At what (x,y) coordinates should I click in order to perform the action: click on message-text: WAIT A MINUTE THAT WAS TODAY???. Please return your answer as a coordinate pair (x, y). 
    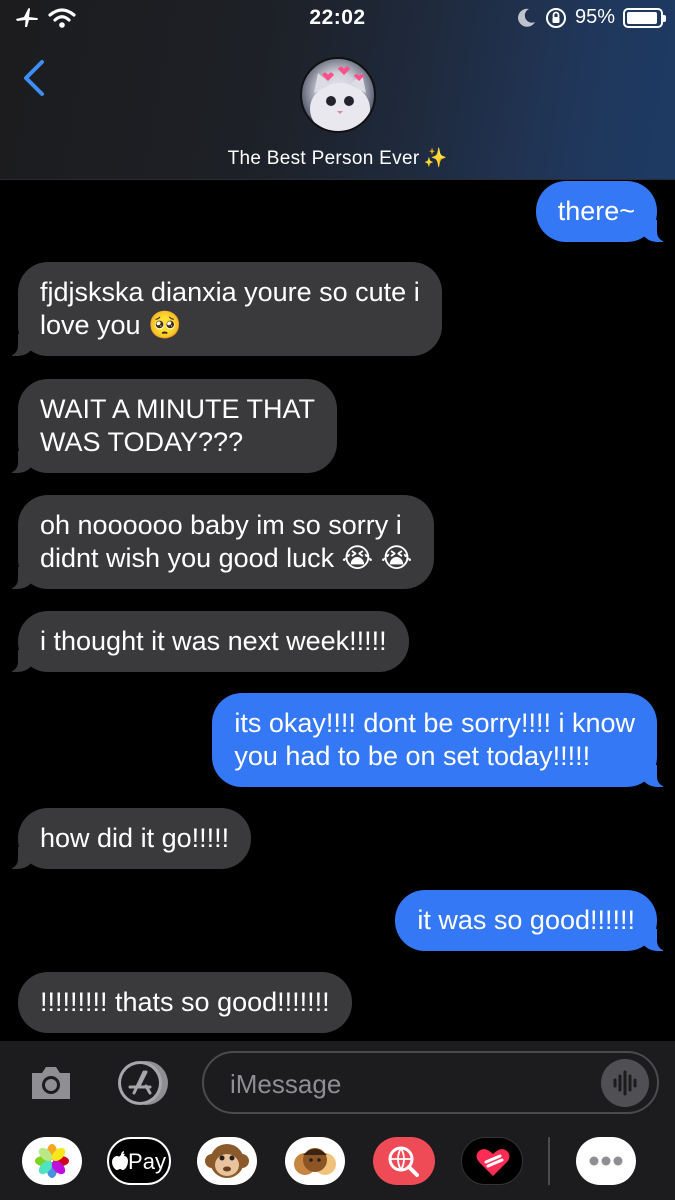
    Looking at the image, I should click on (178, 425).